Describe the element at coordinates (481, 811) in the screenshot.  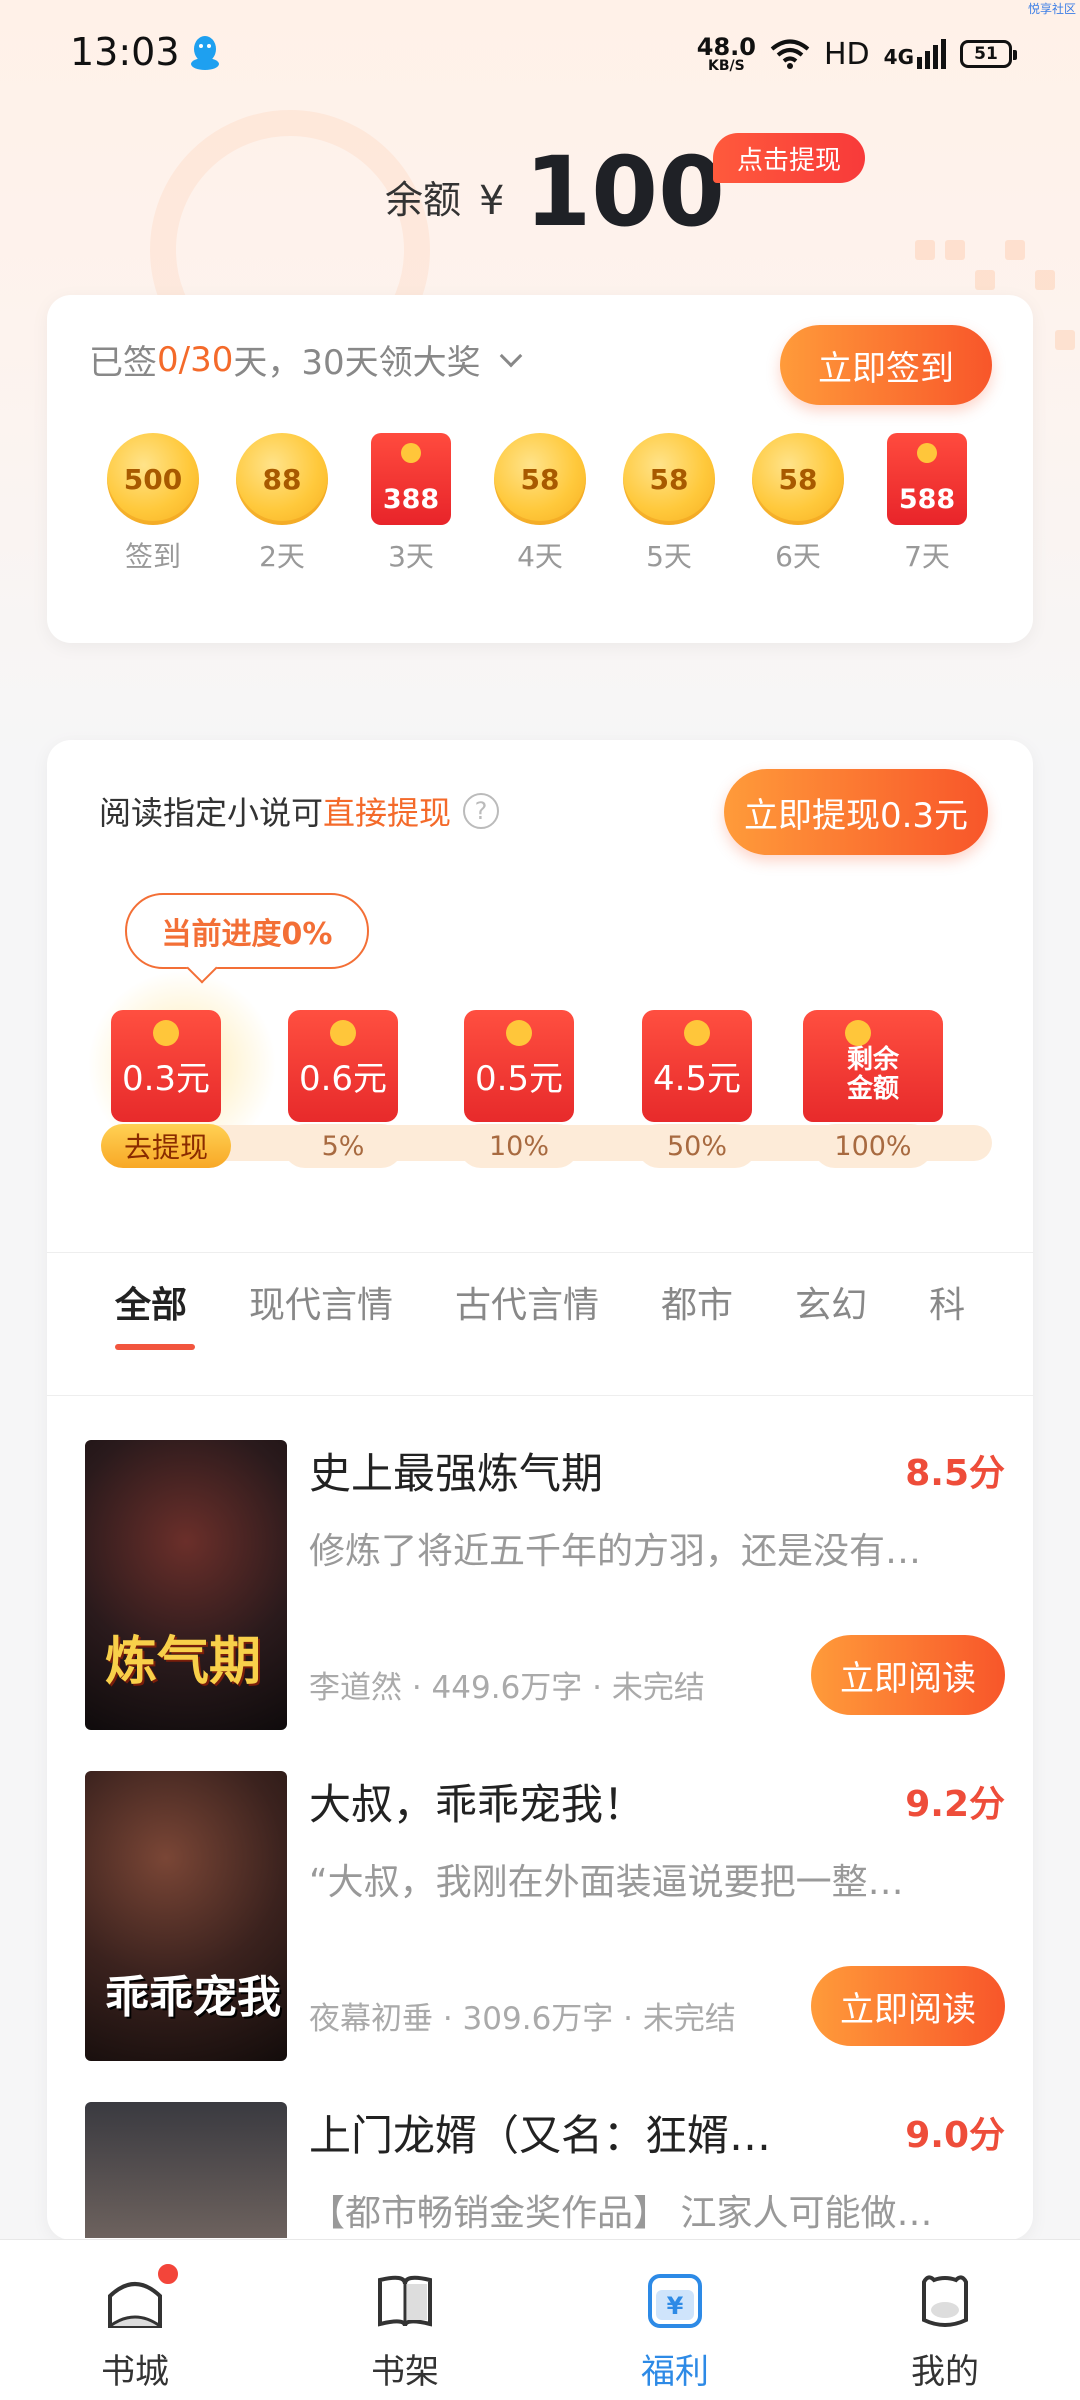
I see `help-icon: ?` at that location.